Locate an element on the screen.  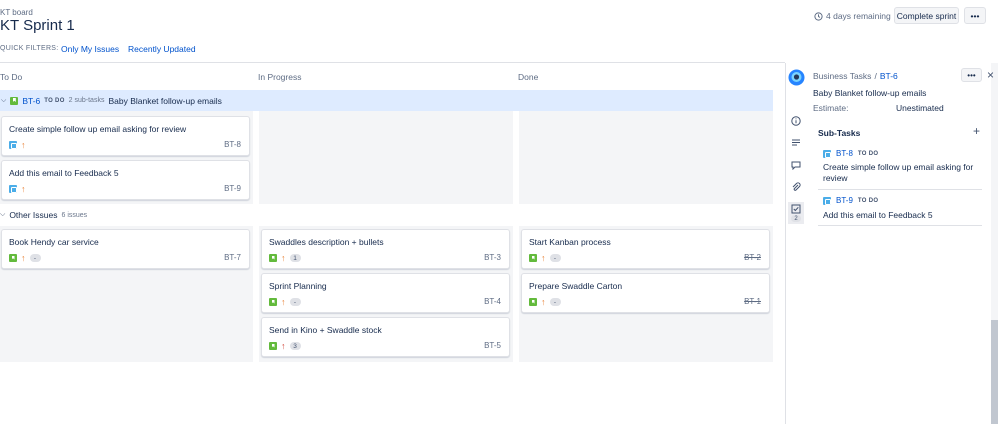
story-points-badge: 1 is located at coordinates (295, 258).